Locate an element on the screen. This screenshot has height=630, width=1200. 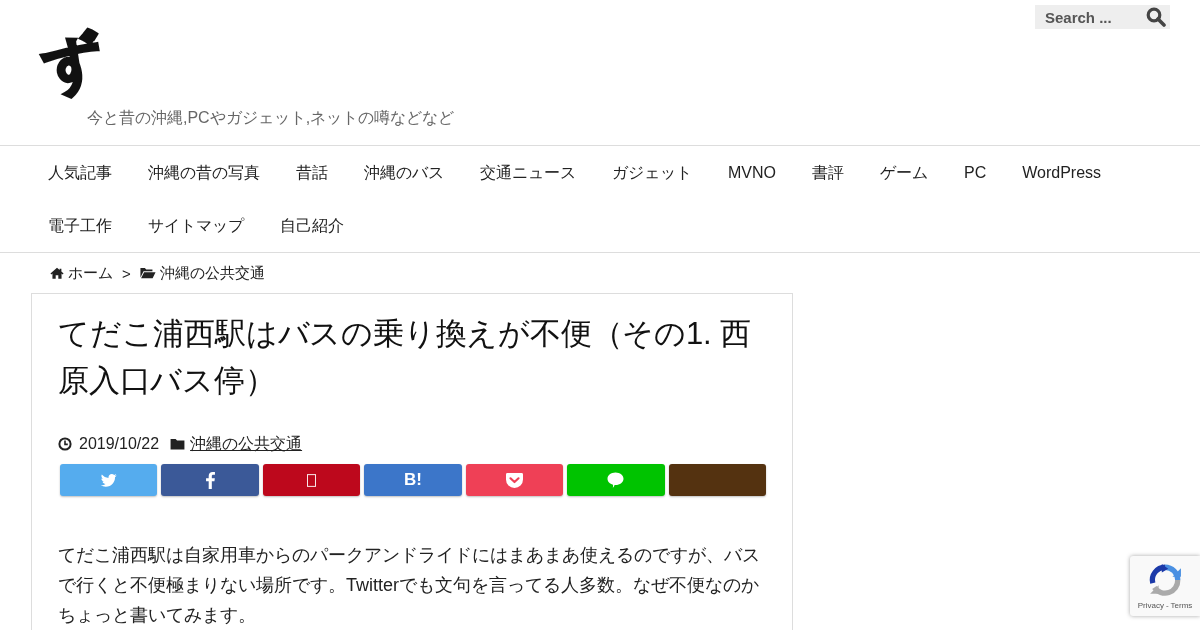
nav-link: 人気記事 is located at coordinates (80, 172).